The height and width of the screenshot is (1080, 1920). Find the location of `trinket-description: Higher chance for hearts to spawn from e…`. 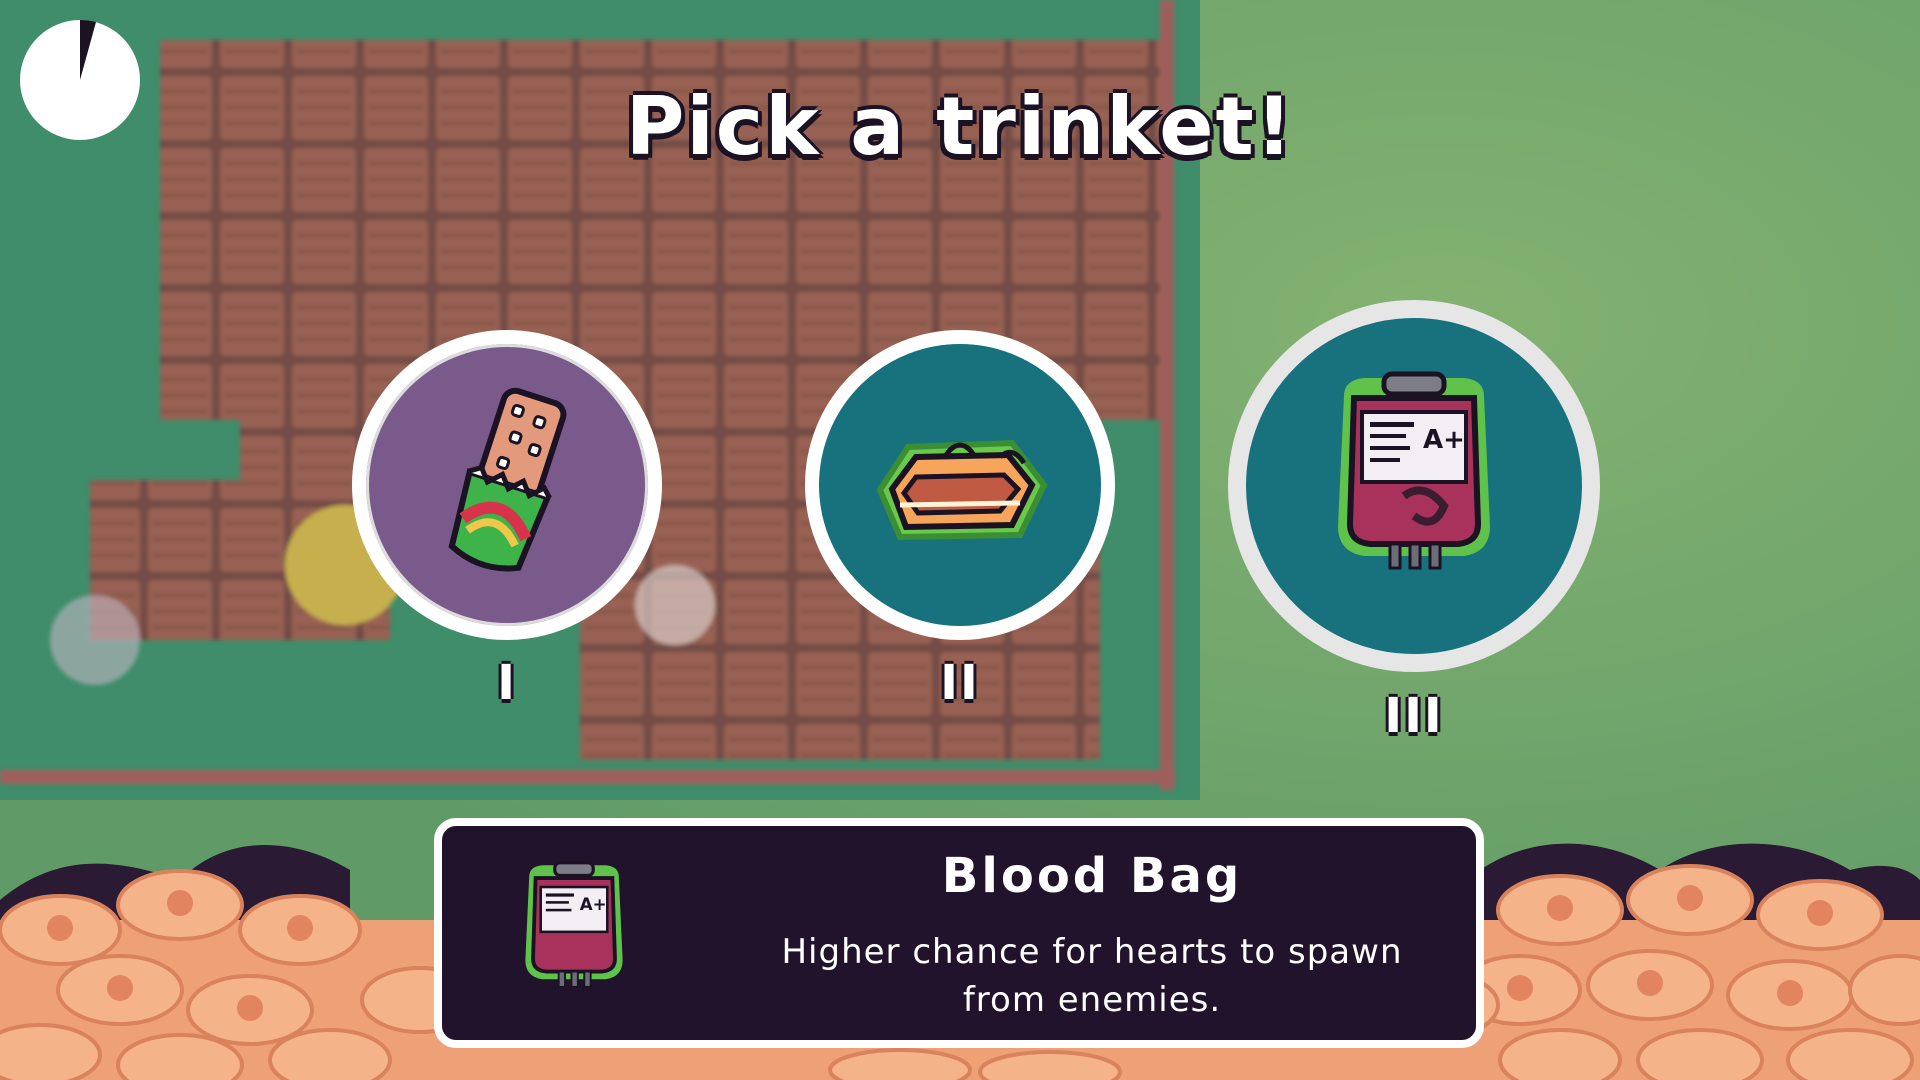

trinket-description: Higher chance for hearts to spawn from e… is located at coordinates (1092, 976).